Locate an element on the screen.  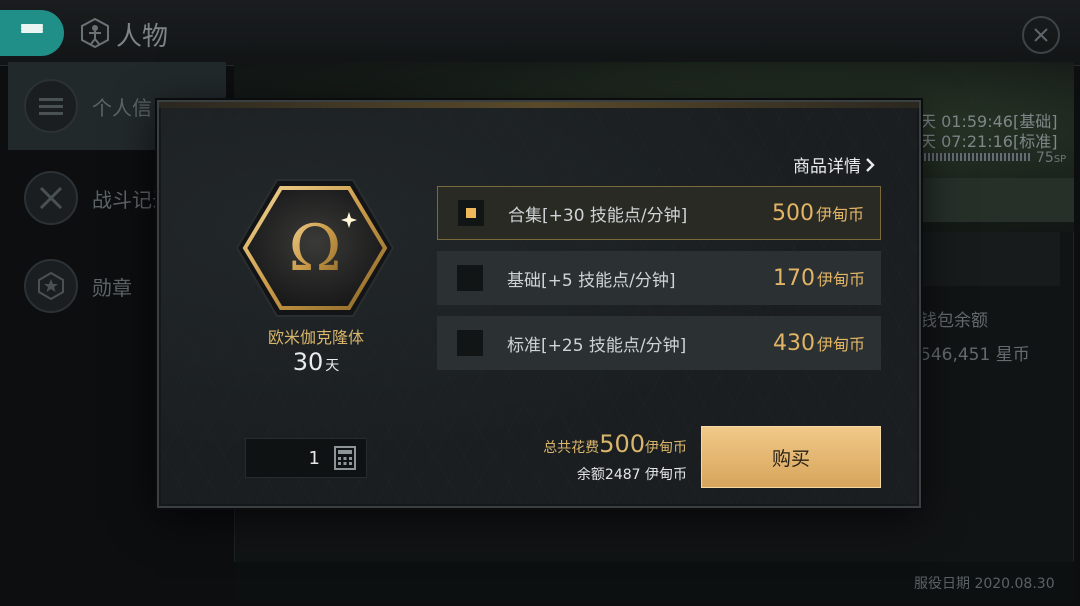
sidebar-item-label: 勋章 is located at coordinates (112, 287).